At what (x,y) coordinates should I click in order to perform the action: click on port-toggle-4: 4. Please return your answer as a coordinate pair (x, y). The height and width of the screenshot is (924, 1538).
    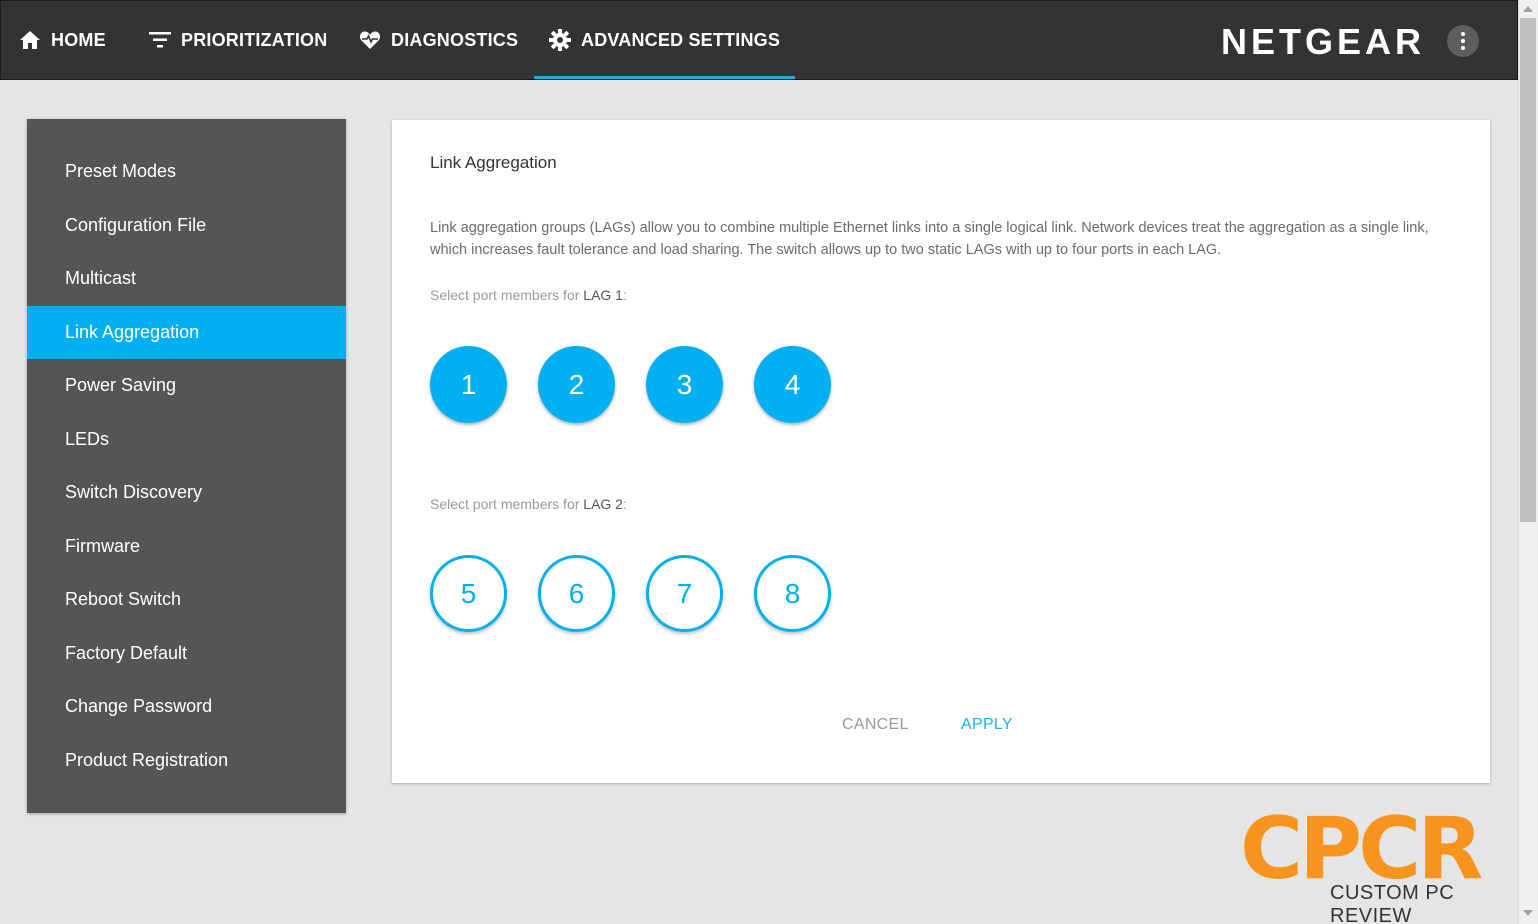
    Looking at the image, I should click on (792, 384).